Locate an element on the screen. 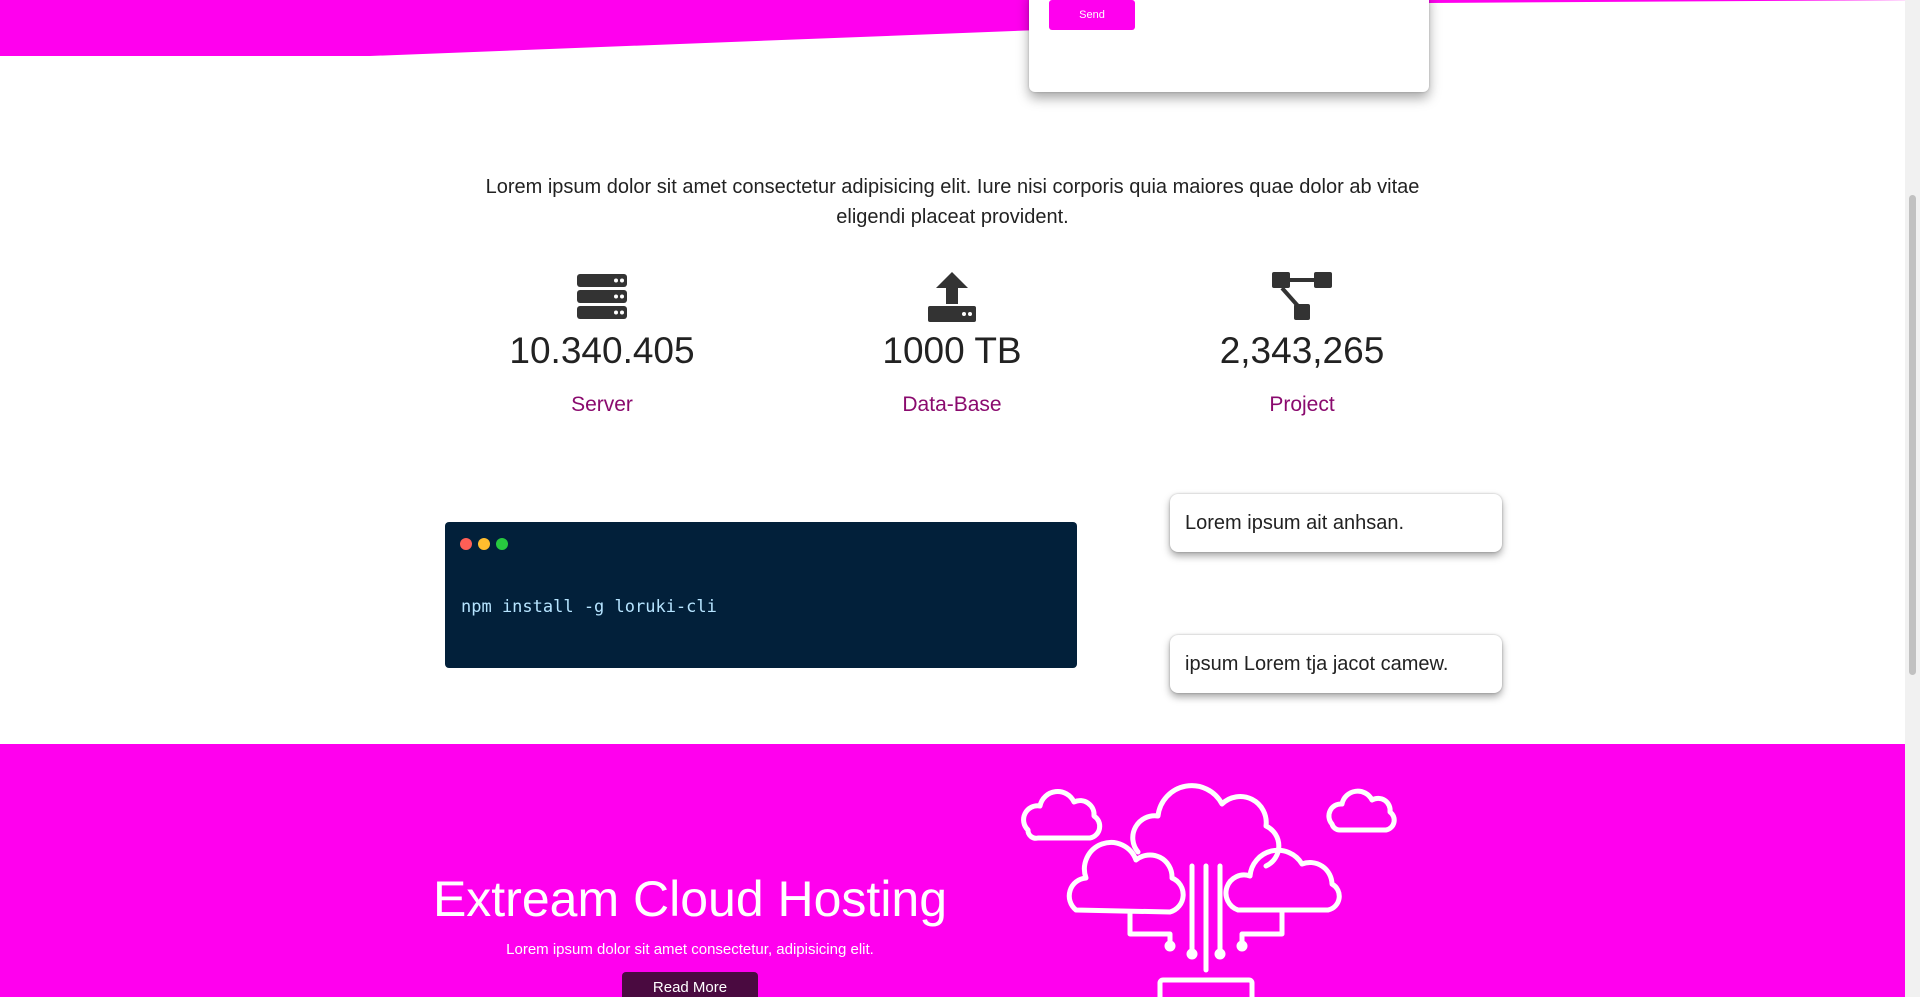 This screenshot has height=997, width=1920. scrollbar is located at coordinates (1912, 498).